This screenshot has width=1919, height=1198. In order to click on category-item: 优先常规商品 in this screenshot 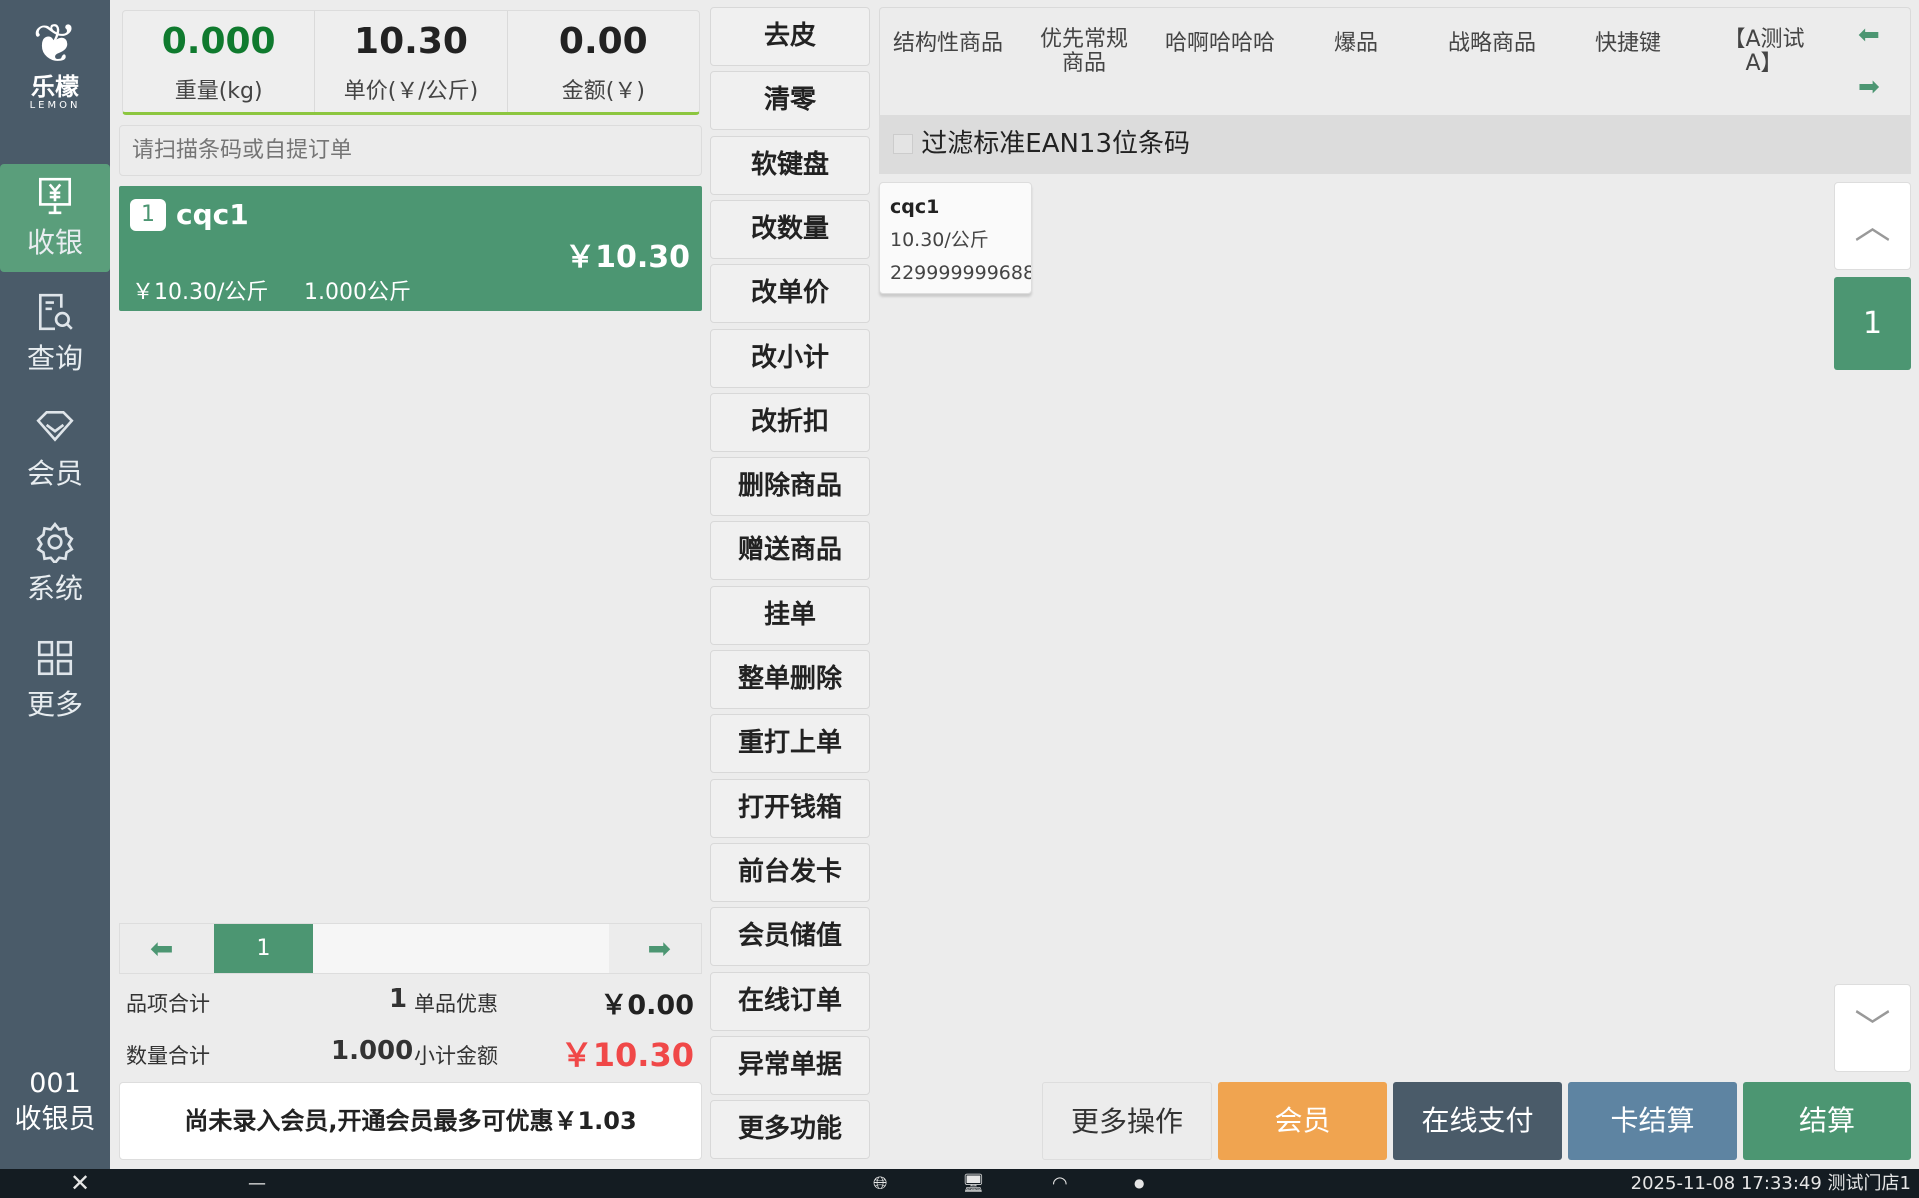, I will do `click(1084, 52)`.